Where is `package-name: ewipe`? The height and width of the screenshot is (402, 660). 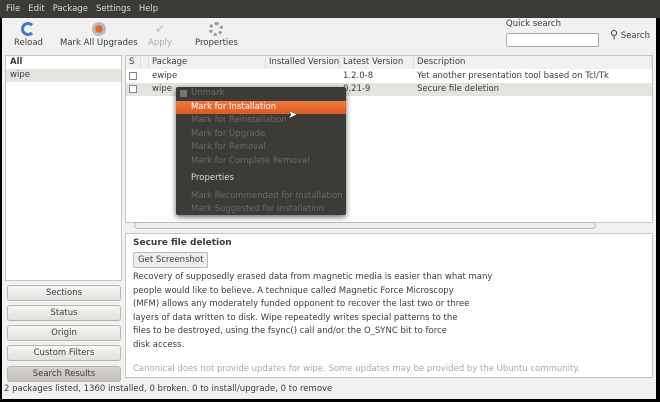 package-name: ewipe is located at coordinates (165, 76).